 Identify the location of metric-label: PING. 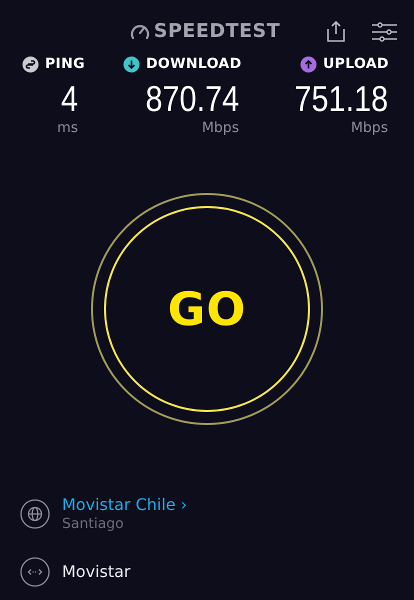
(65, 64).